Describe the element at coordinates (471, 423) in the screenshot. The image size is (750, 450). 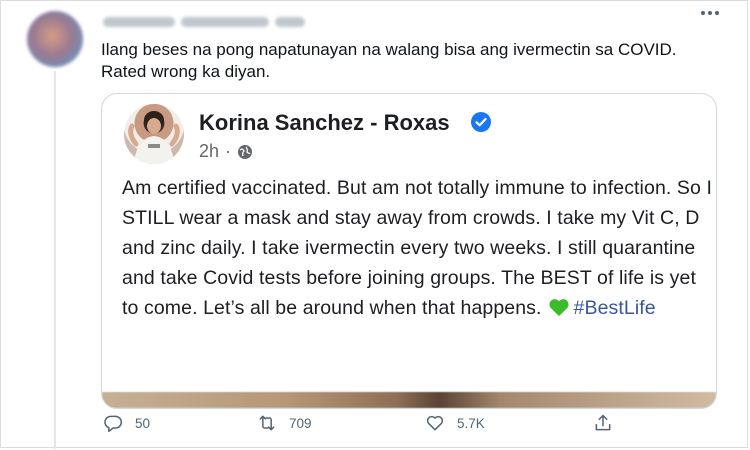
I see `like-count: 5.7K` at that location.